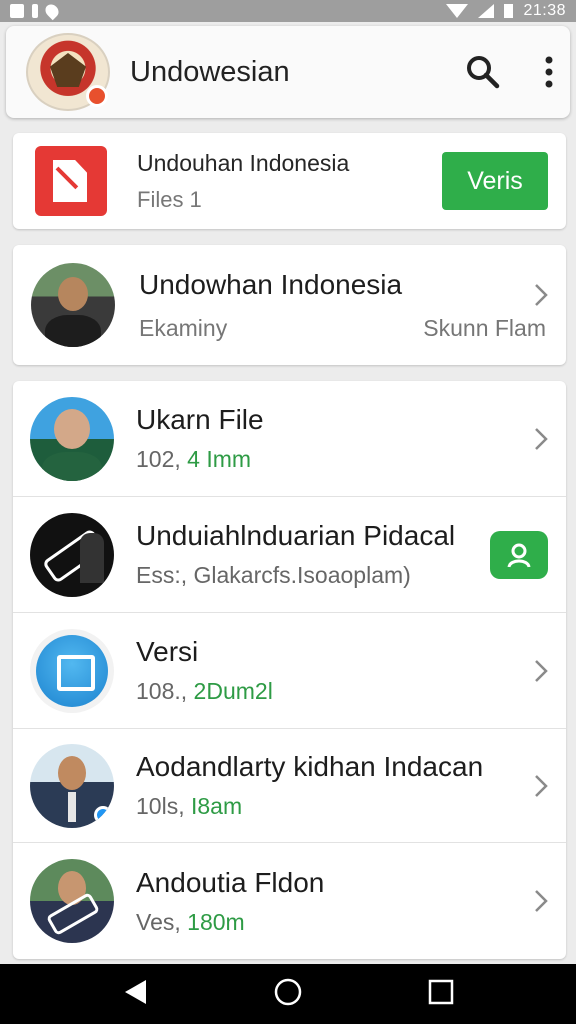 Image resolution: width=576 pixels, height=1024 pixels. Describe the element at coordinates (271, 284) in the screenshot. I see `profile-card-title: Undowhan Indonesia` at that location.